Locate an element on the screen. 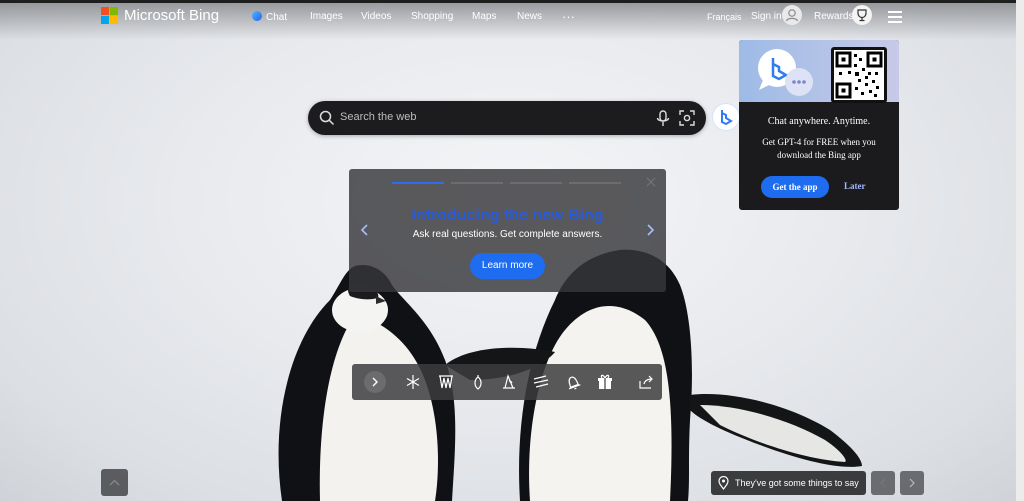 The width and height of the screenshot is (1024, 501). location-pin-icon is located at coordinates (723, 483).